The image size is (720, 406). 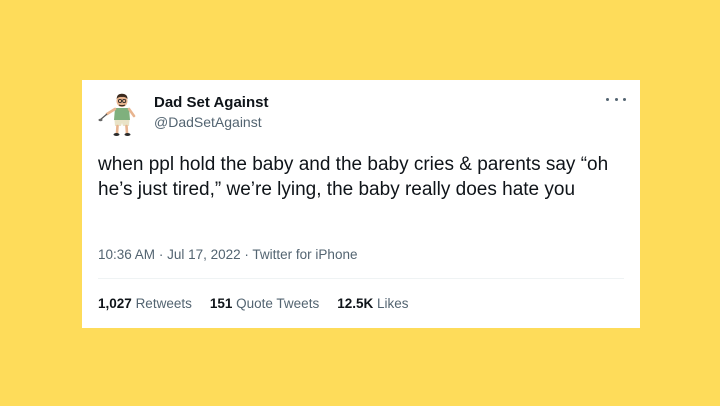 What do you see at coordinates (211, 102) in the screenshot?
I see `author-display-name: Dad Set Against` at bounding box center [211, 102].